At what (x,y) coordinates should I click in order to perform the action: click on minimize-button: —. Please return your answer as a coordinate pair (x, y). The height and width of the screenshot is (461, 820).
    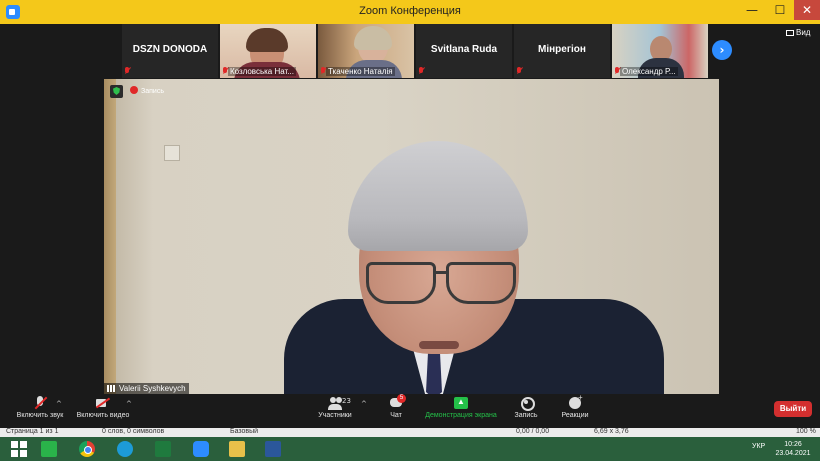
    Looking at the image, I should click on (752, 10).